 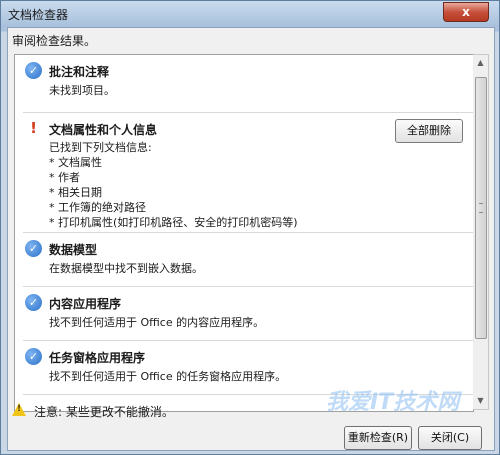 What do you see at coordinates (75, 162) in the screenshot?
I see `detail-line: * 文档属性` at bounding box center [75, 162].